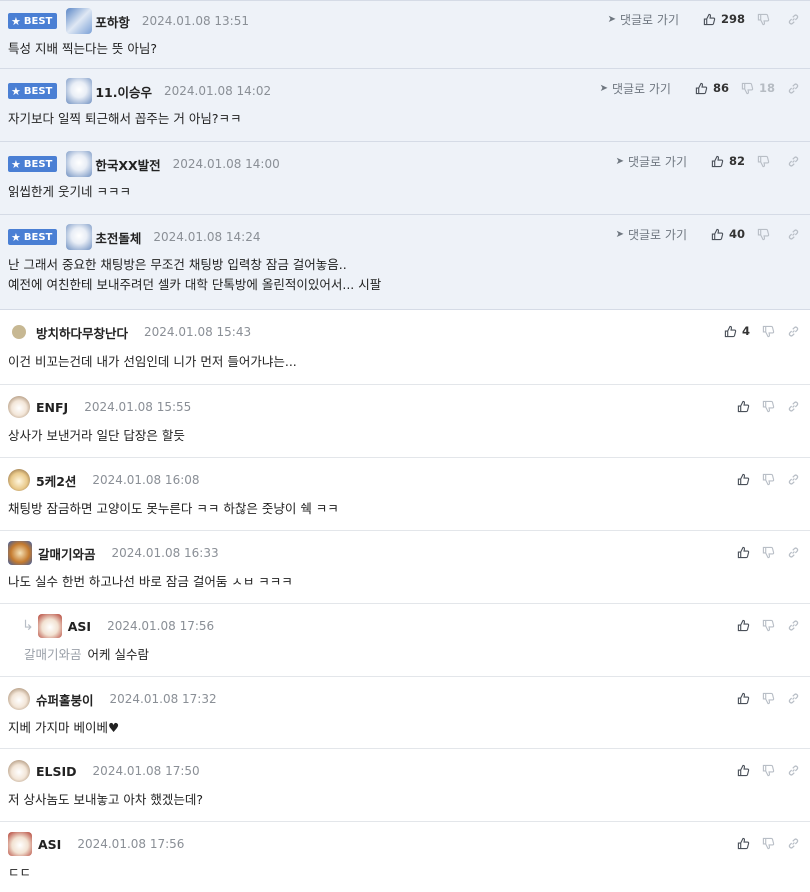 The width and height of the screenshot is (810, 892). Describe the element at coordinates (20, 872) in the screenshot. I see `comment-text: ㄷㄷ` at that location.